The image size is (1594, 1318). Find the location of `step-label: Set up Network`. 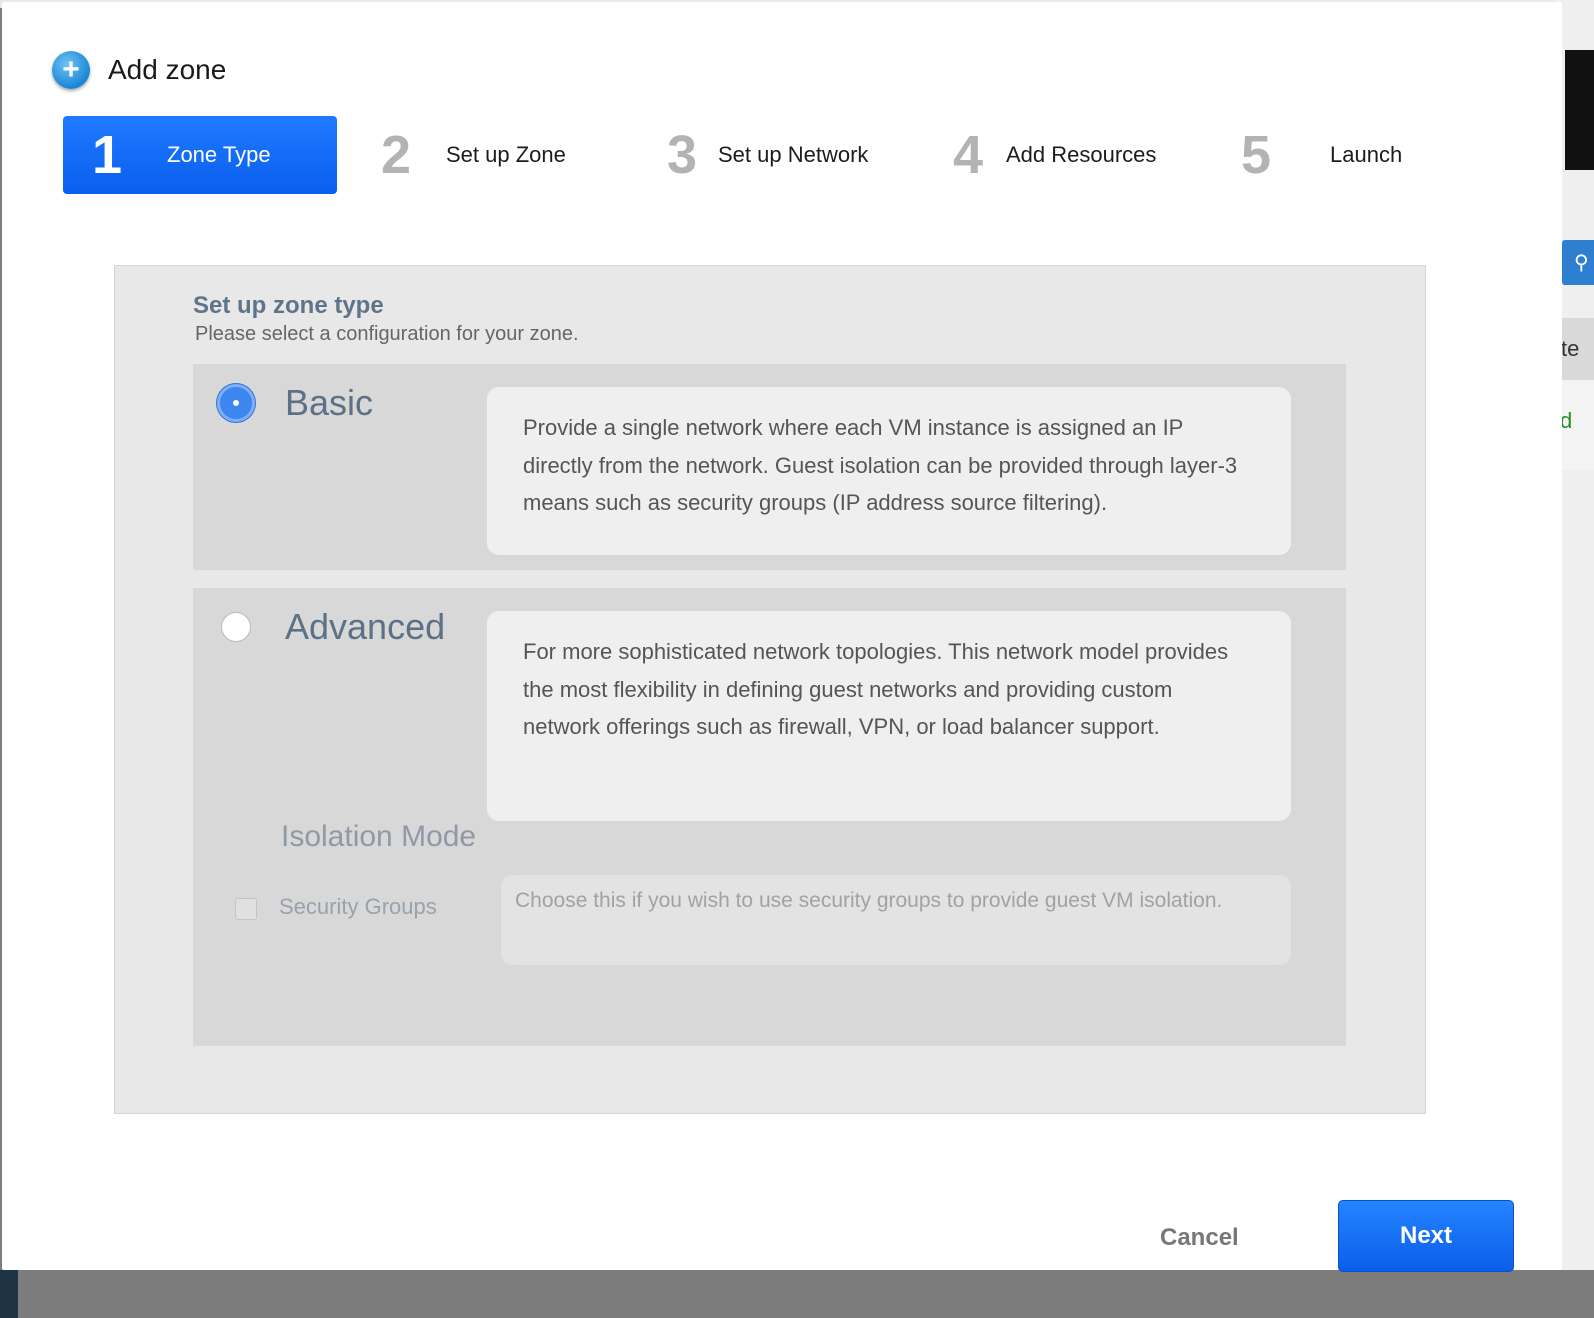

step-label: Set up Network is located at coordinates (793, 154).